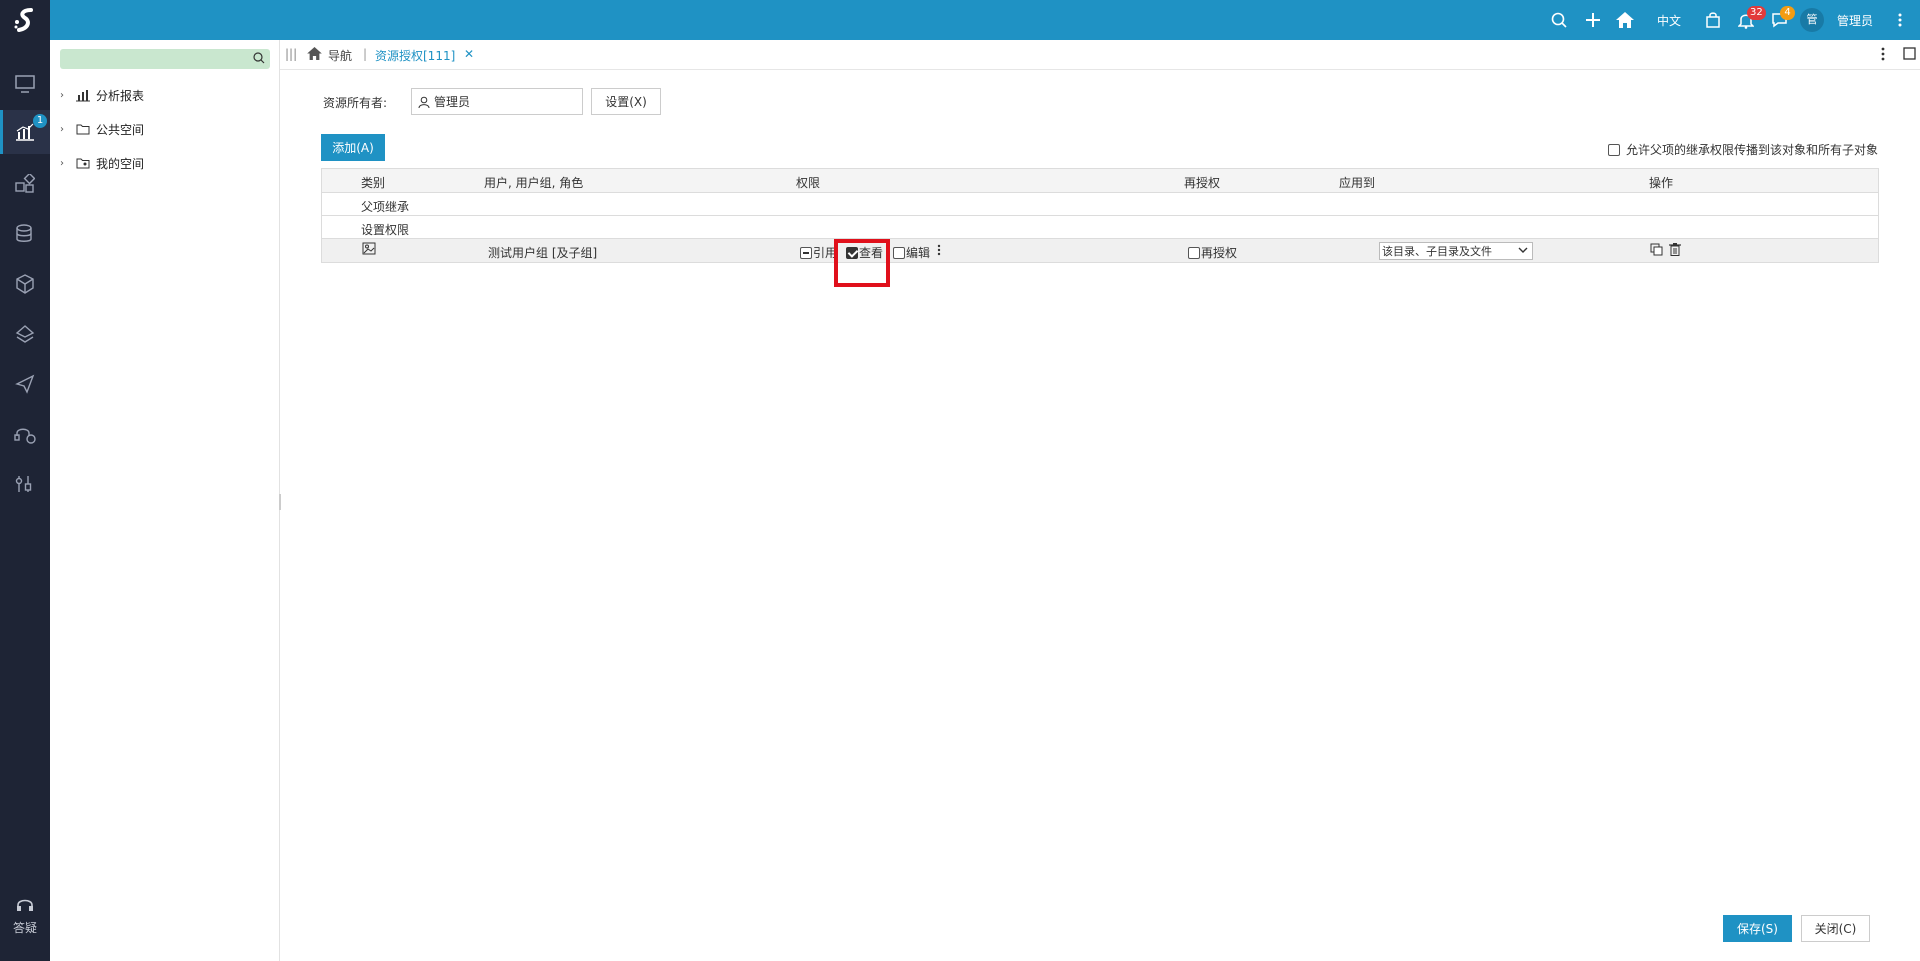 The width and height of the screenshot is (1920, 961). I want to click on close-tab-icon: ✕, so click(469, 54).